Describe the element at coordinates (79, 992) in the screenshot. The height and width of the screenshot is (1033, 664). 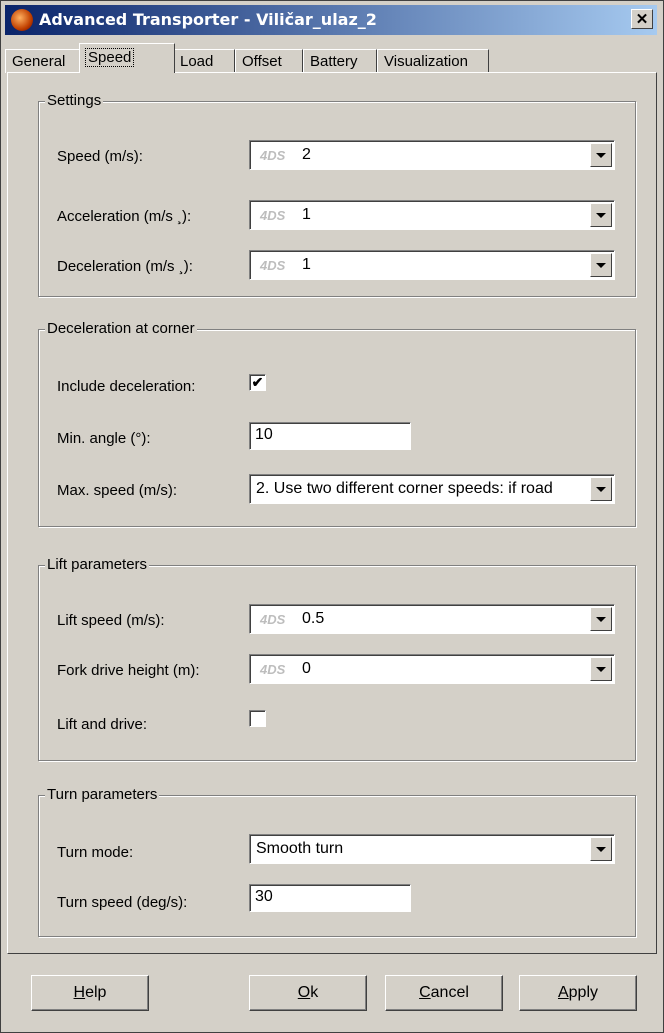
I see `help-accel: H` at that location.